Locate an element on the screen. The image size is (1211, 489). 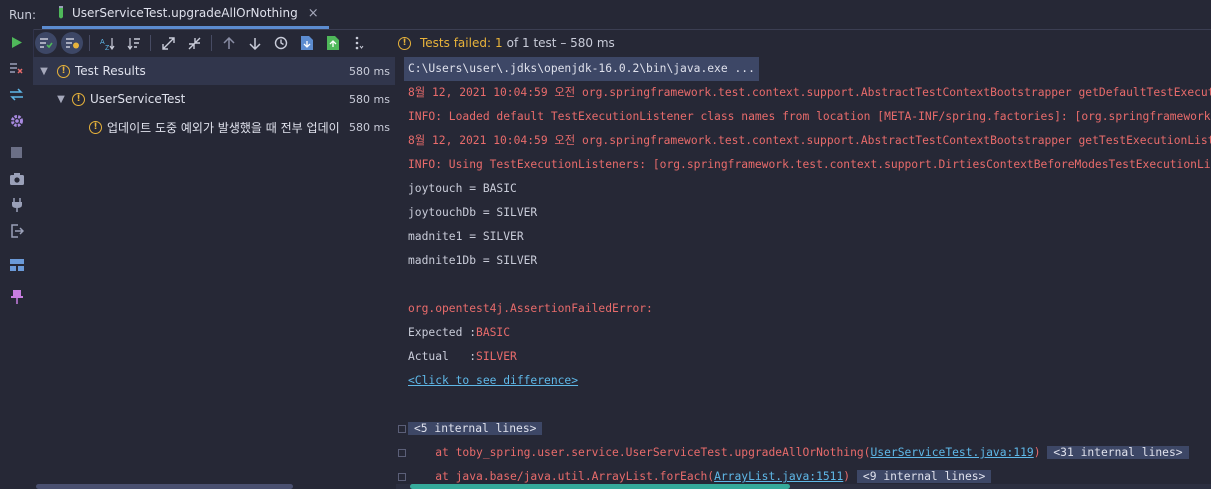
camera-icon is located at coordinates (16, 178).